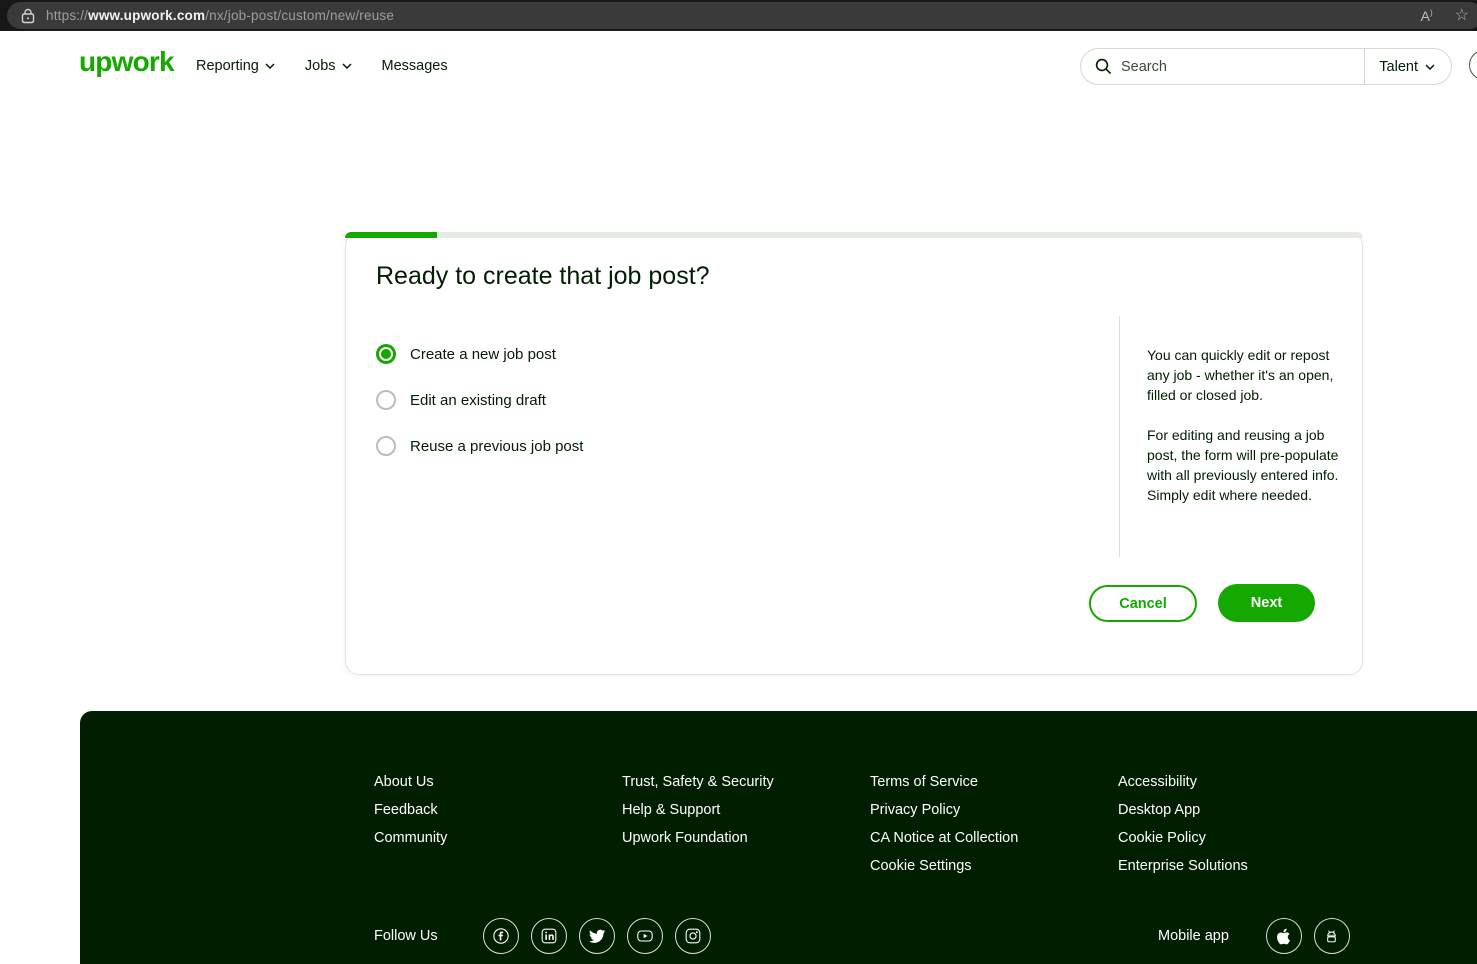 The image size is (1477, 964). What do you see at coordinates (692, 936) in the screenshot?
I see `instagram-icon` at bounding box center [692, 936].